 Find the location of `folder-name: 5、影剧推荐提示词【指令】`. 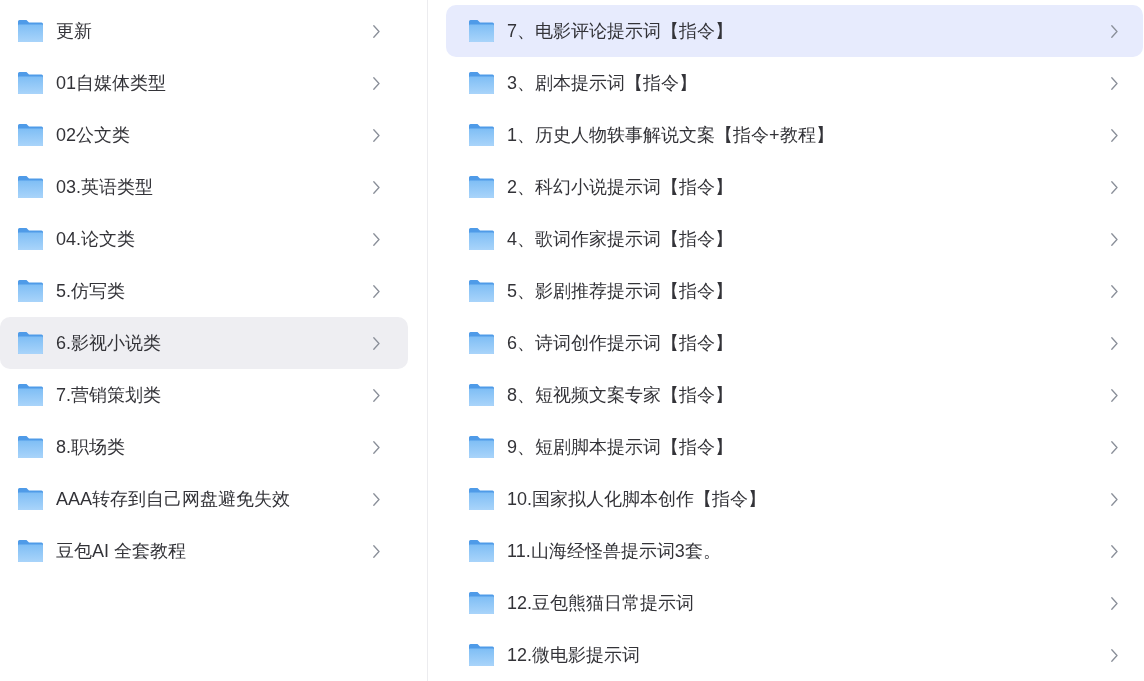

folder-name: 5、影剧推荐提示词【指令】 is located at coordinates (620, 291).